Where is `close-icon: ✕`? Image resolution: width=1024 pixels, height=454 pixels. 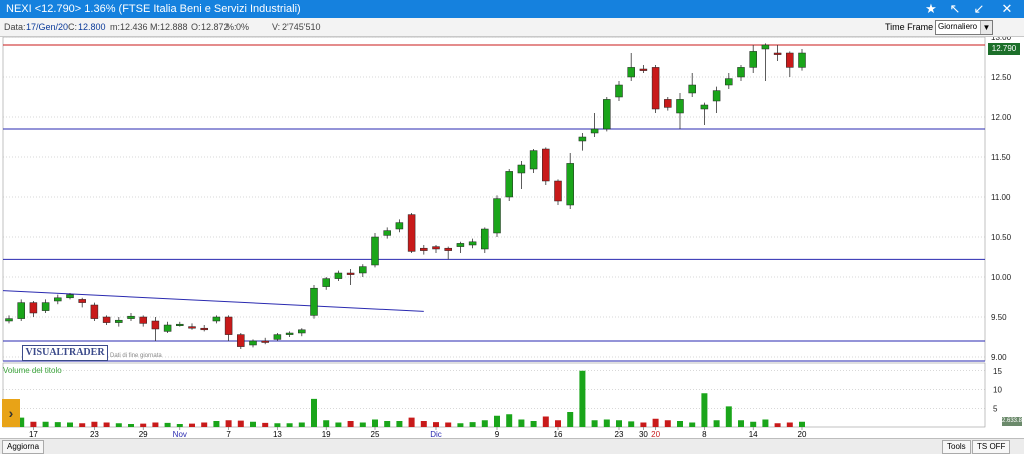 close-icon: ✕ is located at coordinates (1007, 9).